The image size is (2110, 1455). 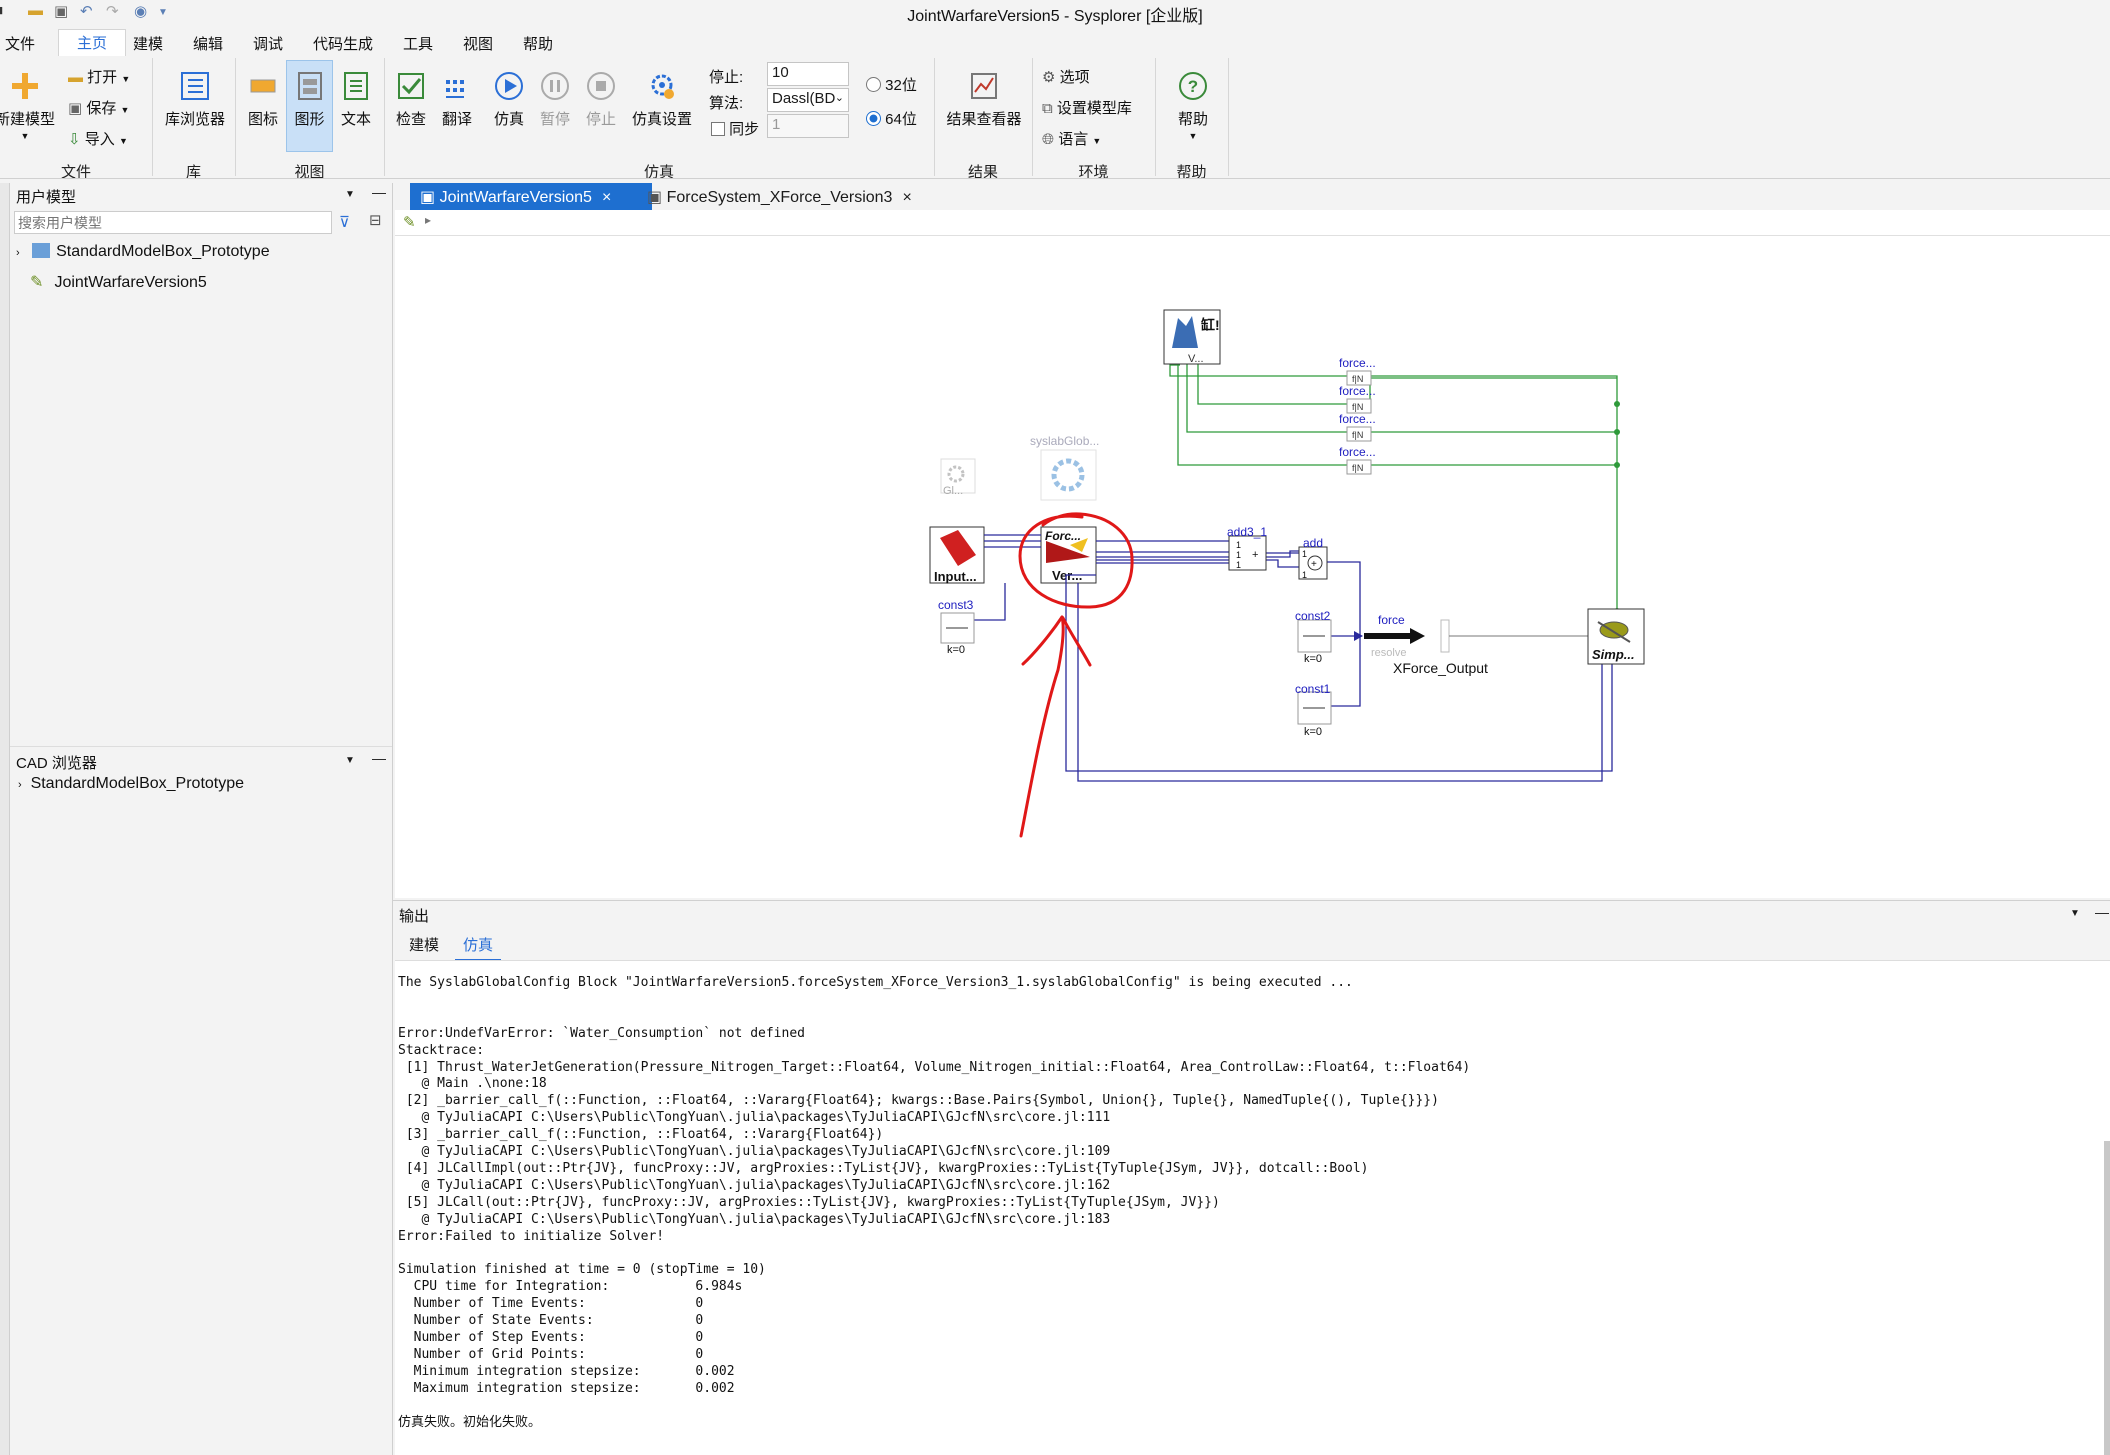 I want to click on menu-debug: 调试, so click(x=268, y=43).